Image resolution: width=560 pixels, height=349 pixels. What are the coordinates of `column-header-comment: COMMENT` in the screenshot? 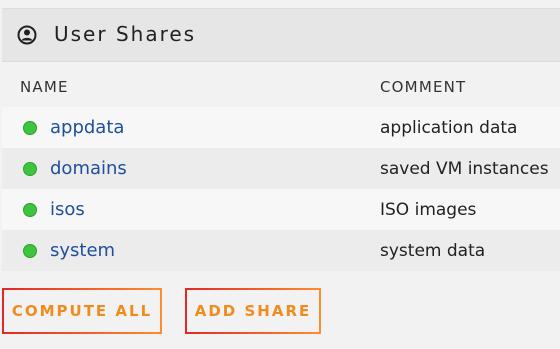 It's located at (423, 87).